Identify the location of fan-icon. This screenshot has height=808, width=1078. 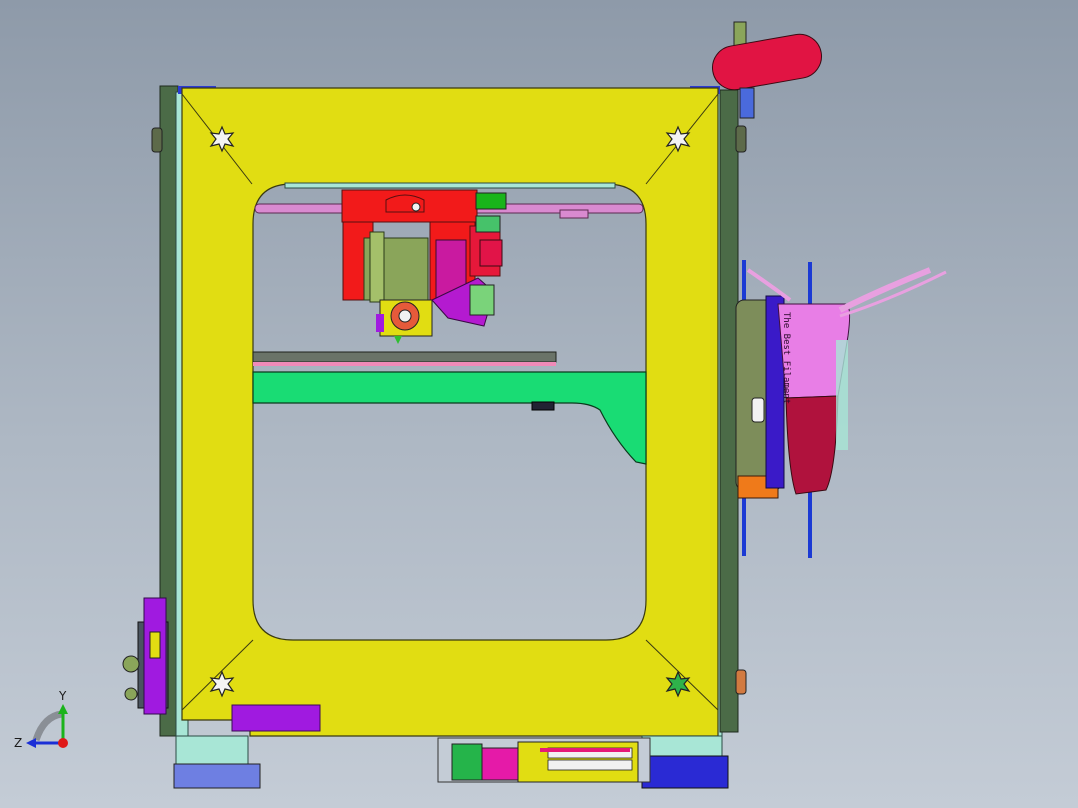
(404, 318).